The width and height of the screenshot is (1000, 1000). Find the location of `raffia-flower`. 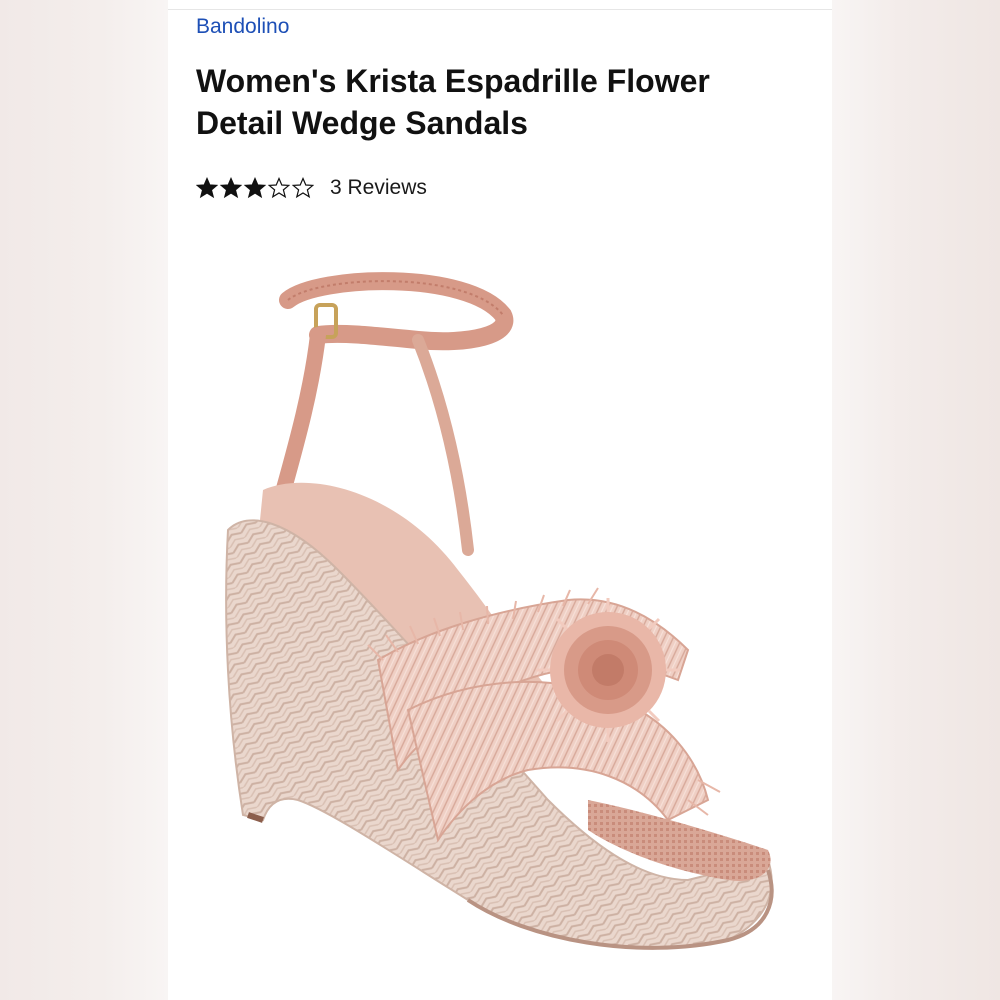

raffia-flower is located at coordinates (608, 670).